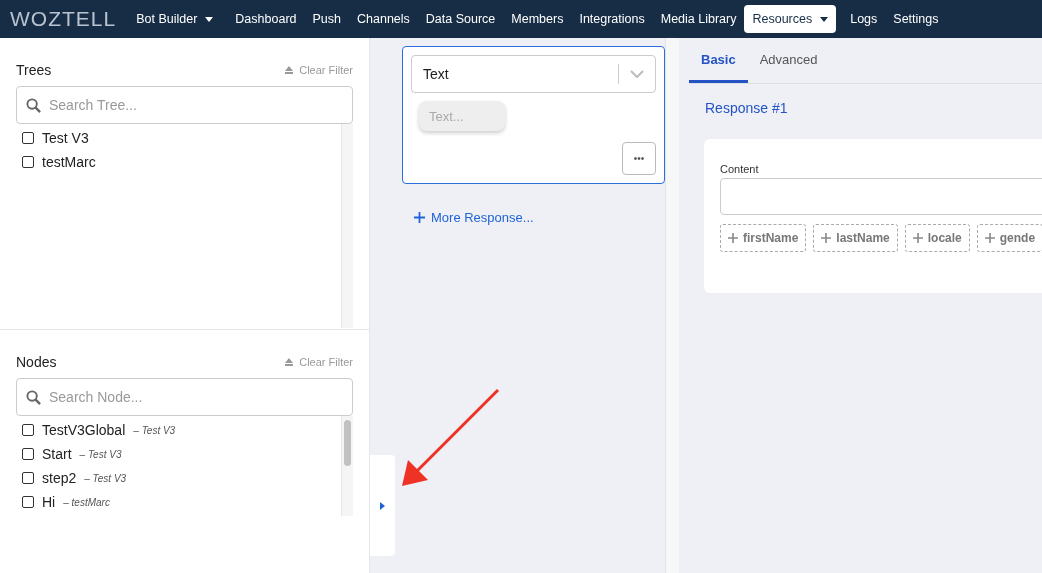 Image resolution: width=1042 pixels, height=573 pixels. Describe the element at coordinates (537, 19) in the screenshot. I see `nav-item: Members` at that location.